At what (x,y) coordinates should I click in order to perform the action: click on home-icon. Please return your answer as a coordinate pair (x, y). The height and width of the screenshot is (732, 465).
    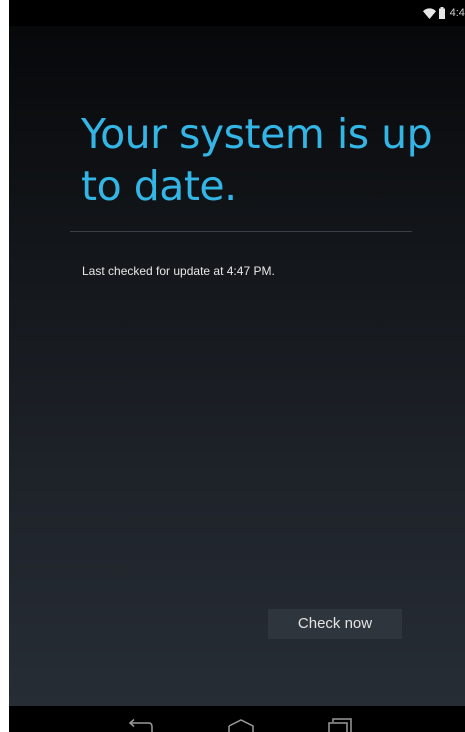
    Looking at the image, I should click on (241, 725).